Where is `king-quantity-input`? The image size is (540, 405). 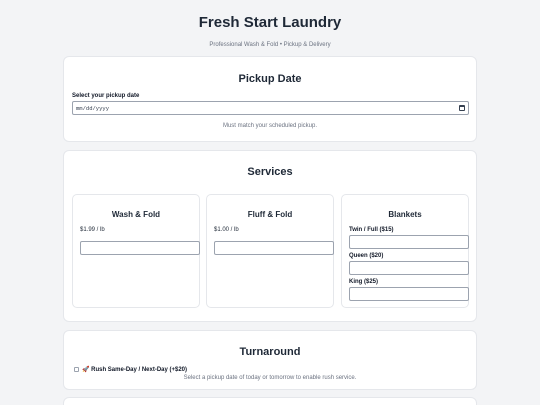 king-quantity-input is located at coordinates (409, 294).